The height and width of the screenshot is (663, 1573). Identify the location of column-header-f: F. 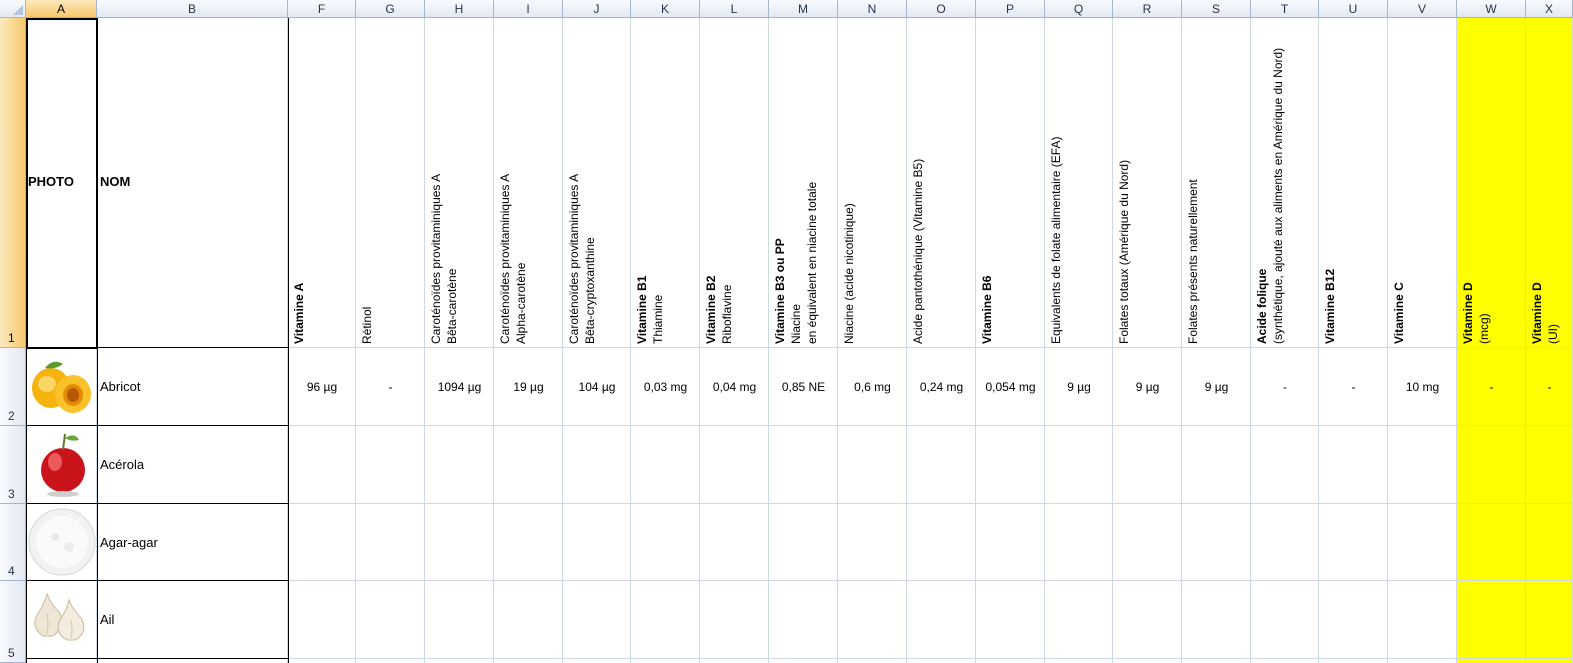
(322, 9).